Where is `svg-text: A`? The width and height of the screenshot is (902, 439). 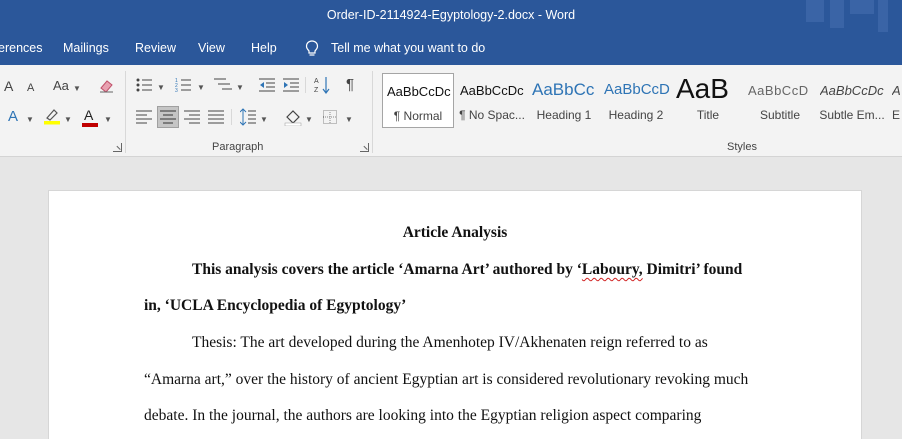
svg-text: A is located at coordinates (316, 81).